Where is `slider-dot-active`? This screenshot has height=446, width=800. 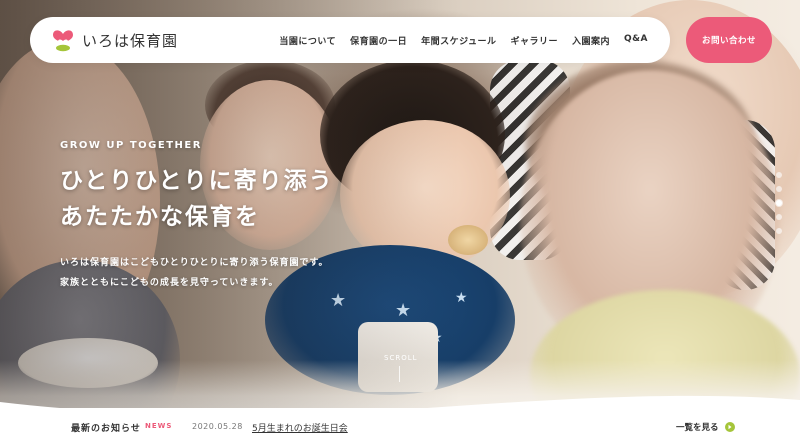
slider-dot-active is located at coordinates (779, 203).